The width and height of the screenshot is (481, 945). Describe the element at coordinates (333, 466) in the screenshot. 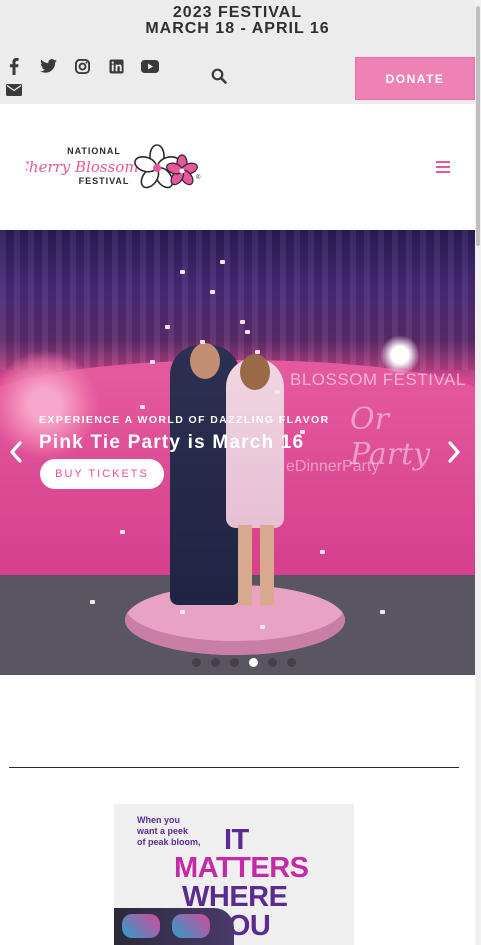

I see `wall-text-dinner-party: eDinnerParty` at that location.